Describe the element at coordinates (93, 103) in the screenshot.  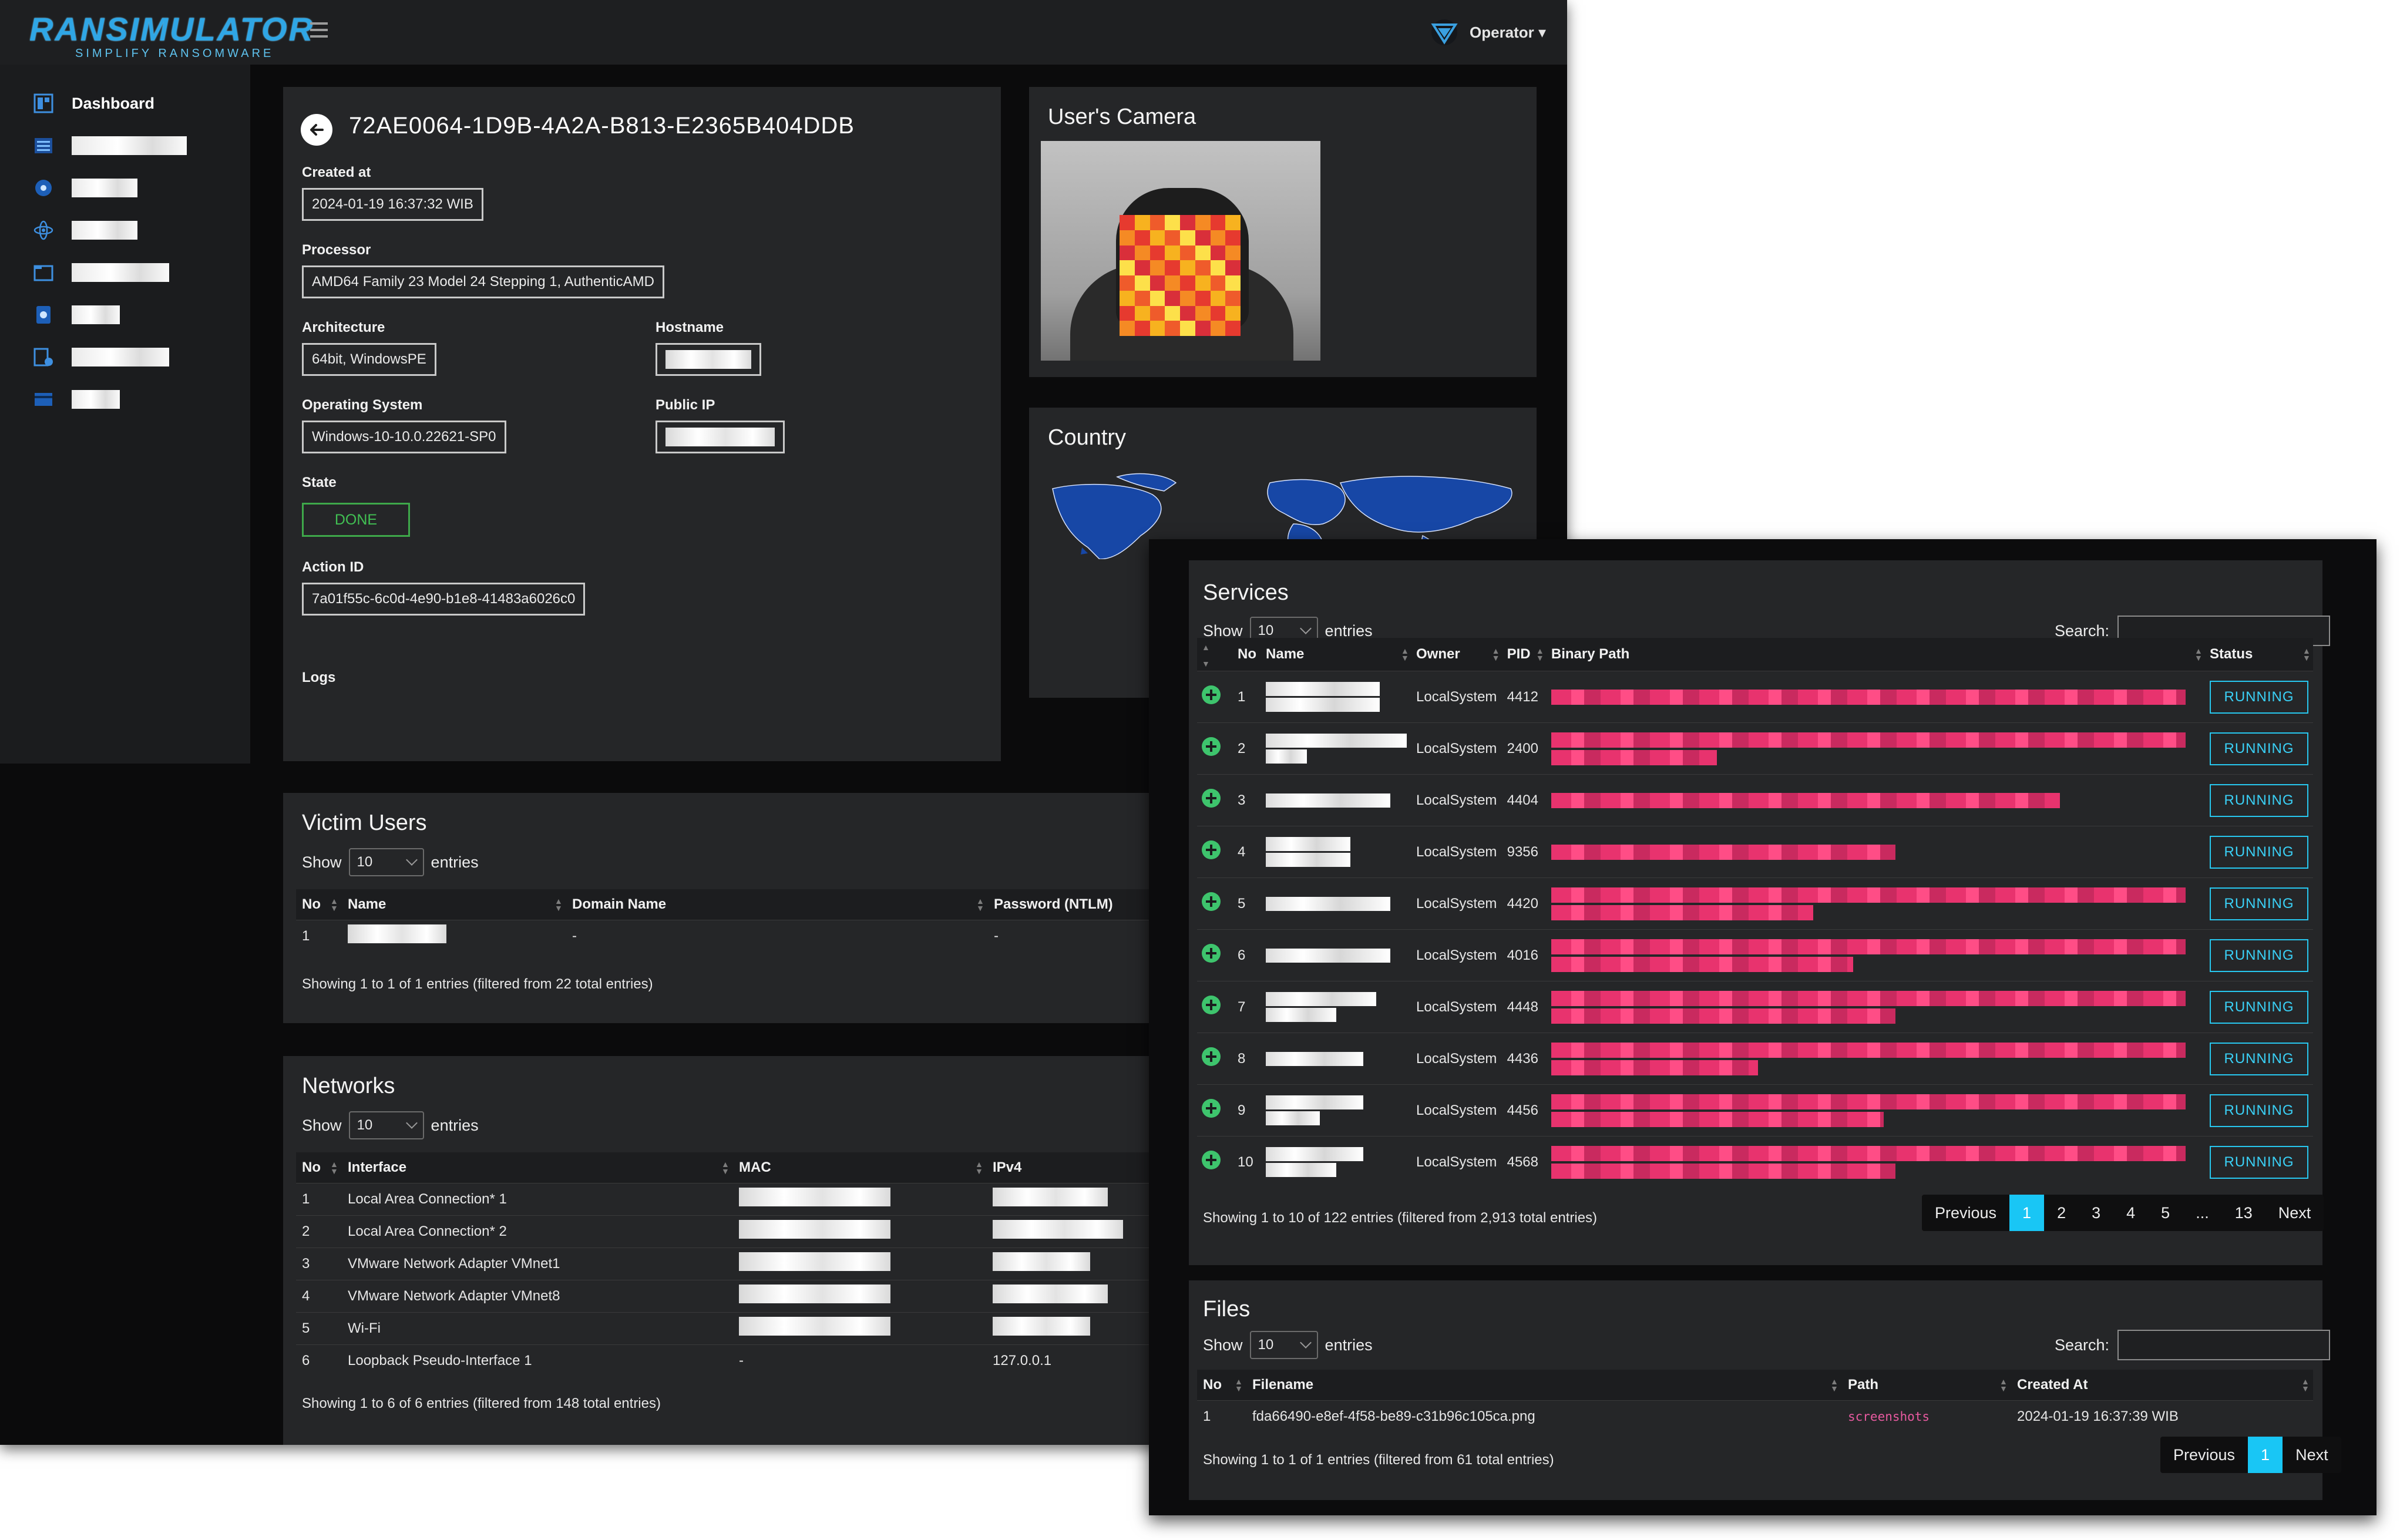
I see `sidebar-item-dashboard: Dashboard` at that location.